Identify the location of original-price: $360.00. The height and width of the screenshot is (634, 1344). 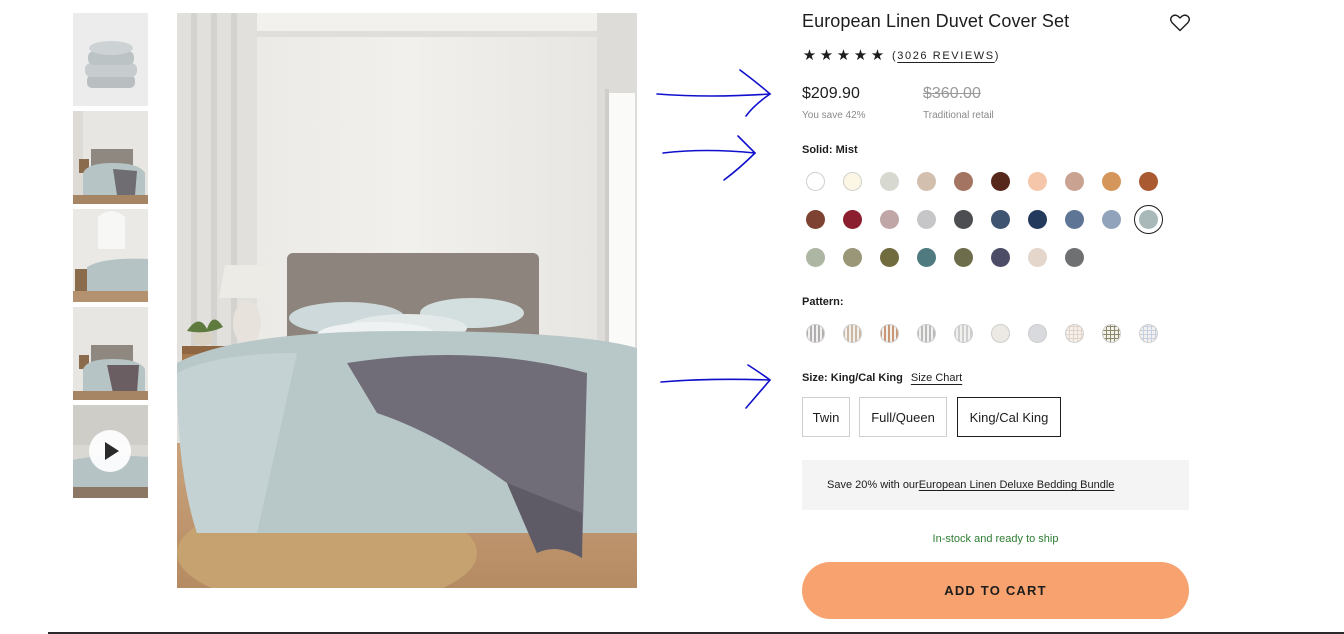
(952, 93).